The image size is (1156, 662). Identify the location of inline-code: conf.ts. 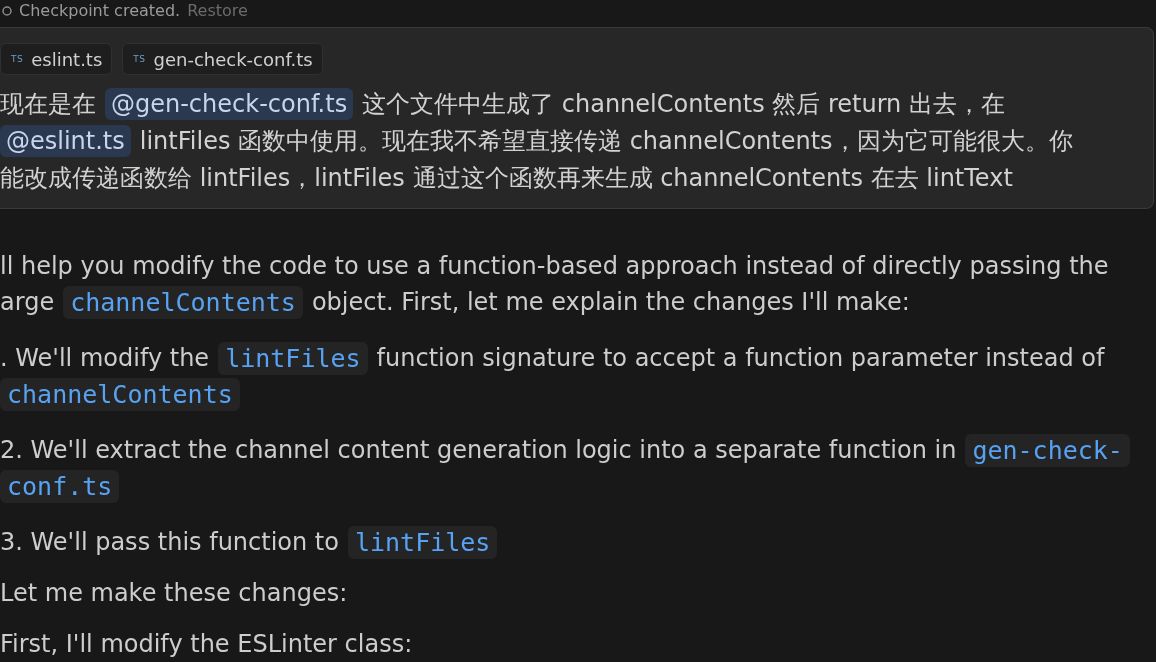
(60, 486).